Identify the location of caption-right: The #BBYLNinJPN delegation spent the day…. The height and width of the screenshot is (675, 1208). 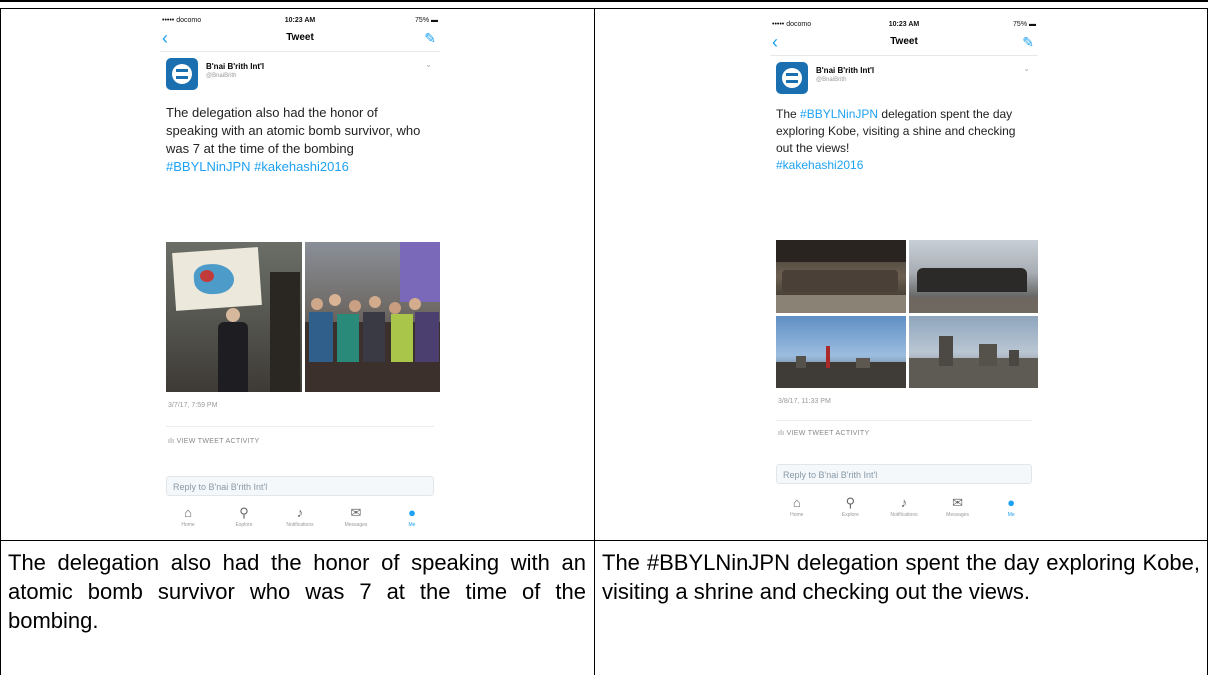
(901, 577).